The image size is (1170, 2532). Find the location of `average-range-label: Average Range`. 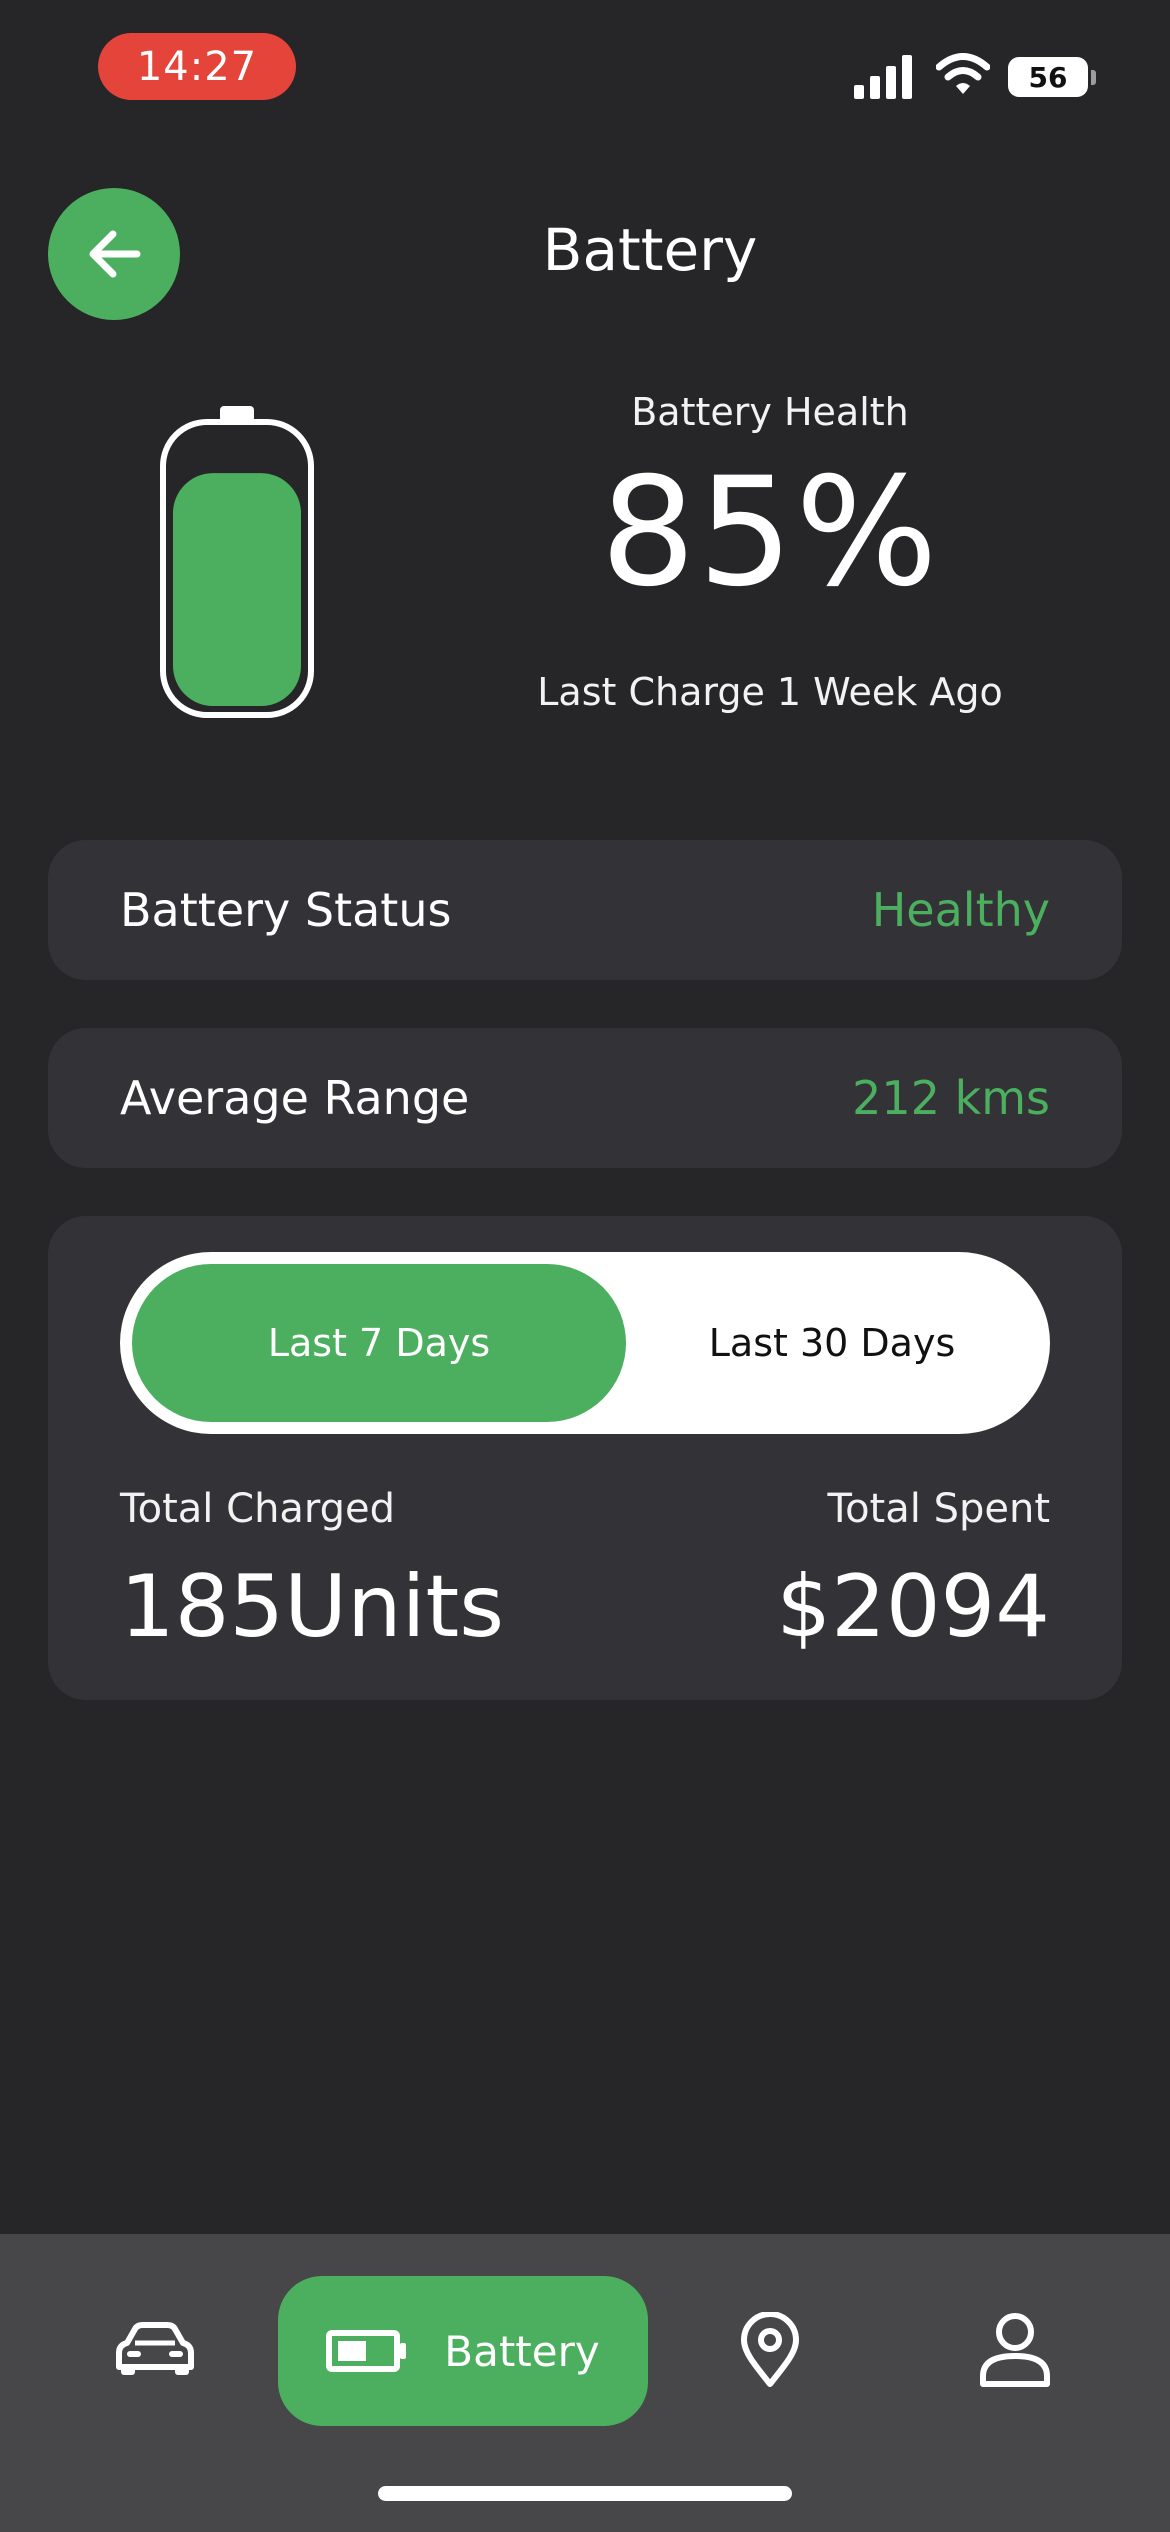

average-range-label: Average Range is located at coordinates (295, 1098).